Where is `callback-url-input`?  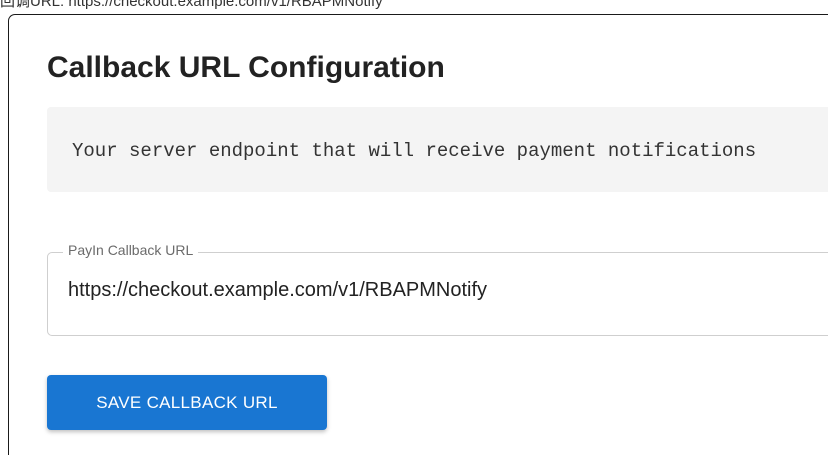
callback-url-input is located at coordinates (448, 290).